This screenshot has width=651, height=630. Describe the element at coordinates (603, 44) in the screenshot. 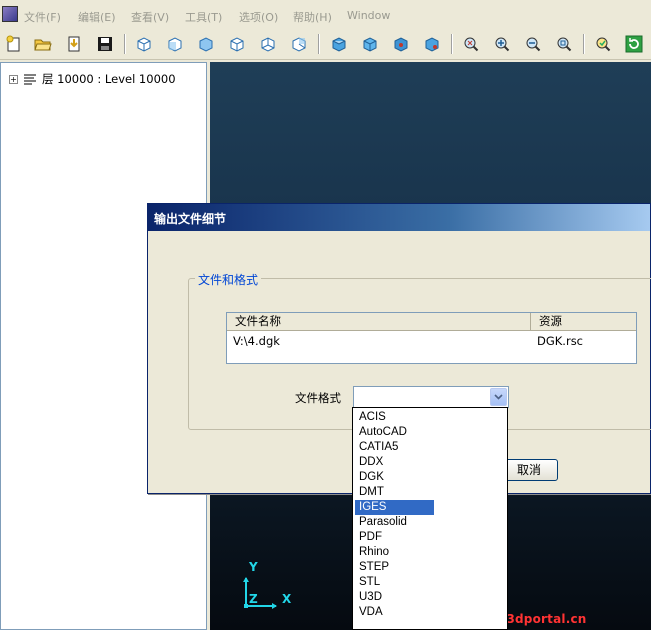

I see `search-zoom-icon` at that location.